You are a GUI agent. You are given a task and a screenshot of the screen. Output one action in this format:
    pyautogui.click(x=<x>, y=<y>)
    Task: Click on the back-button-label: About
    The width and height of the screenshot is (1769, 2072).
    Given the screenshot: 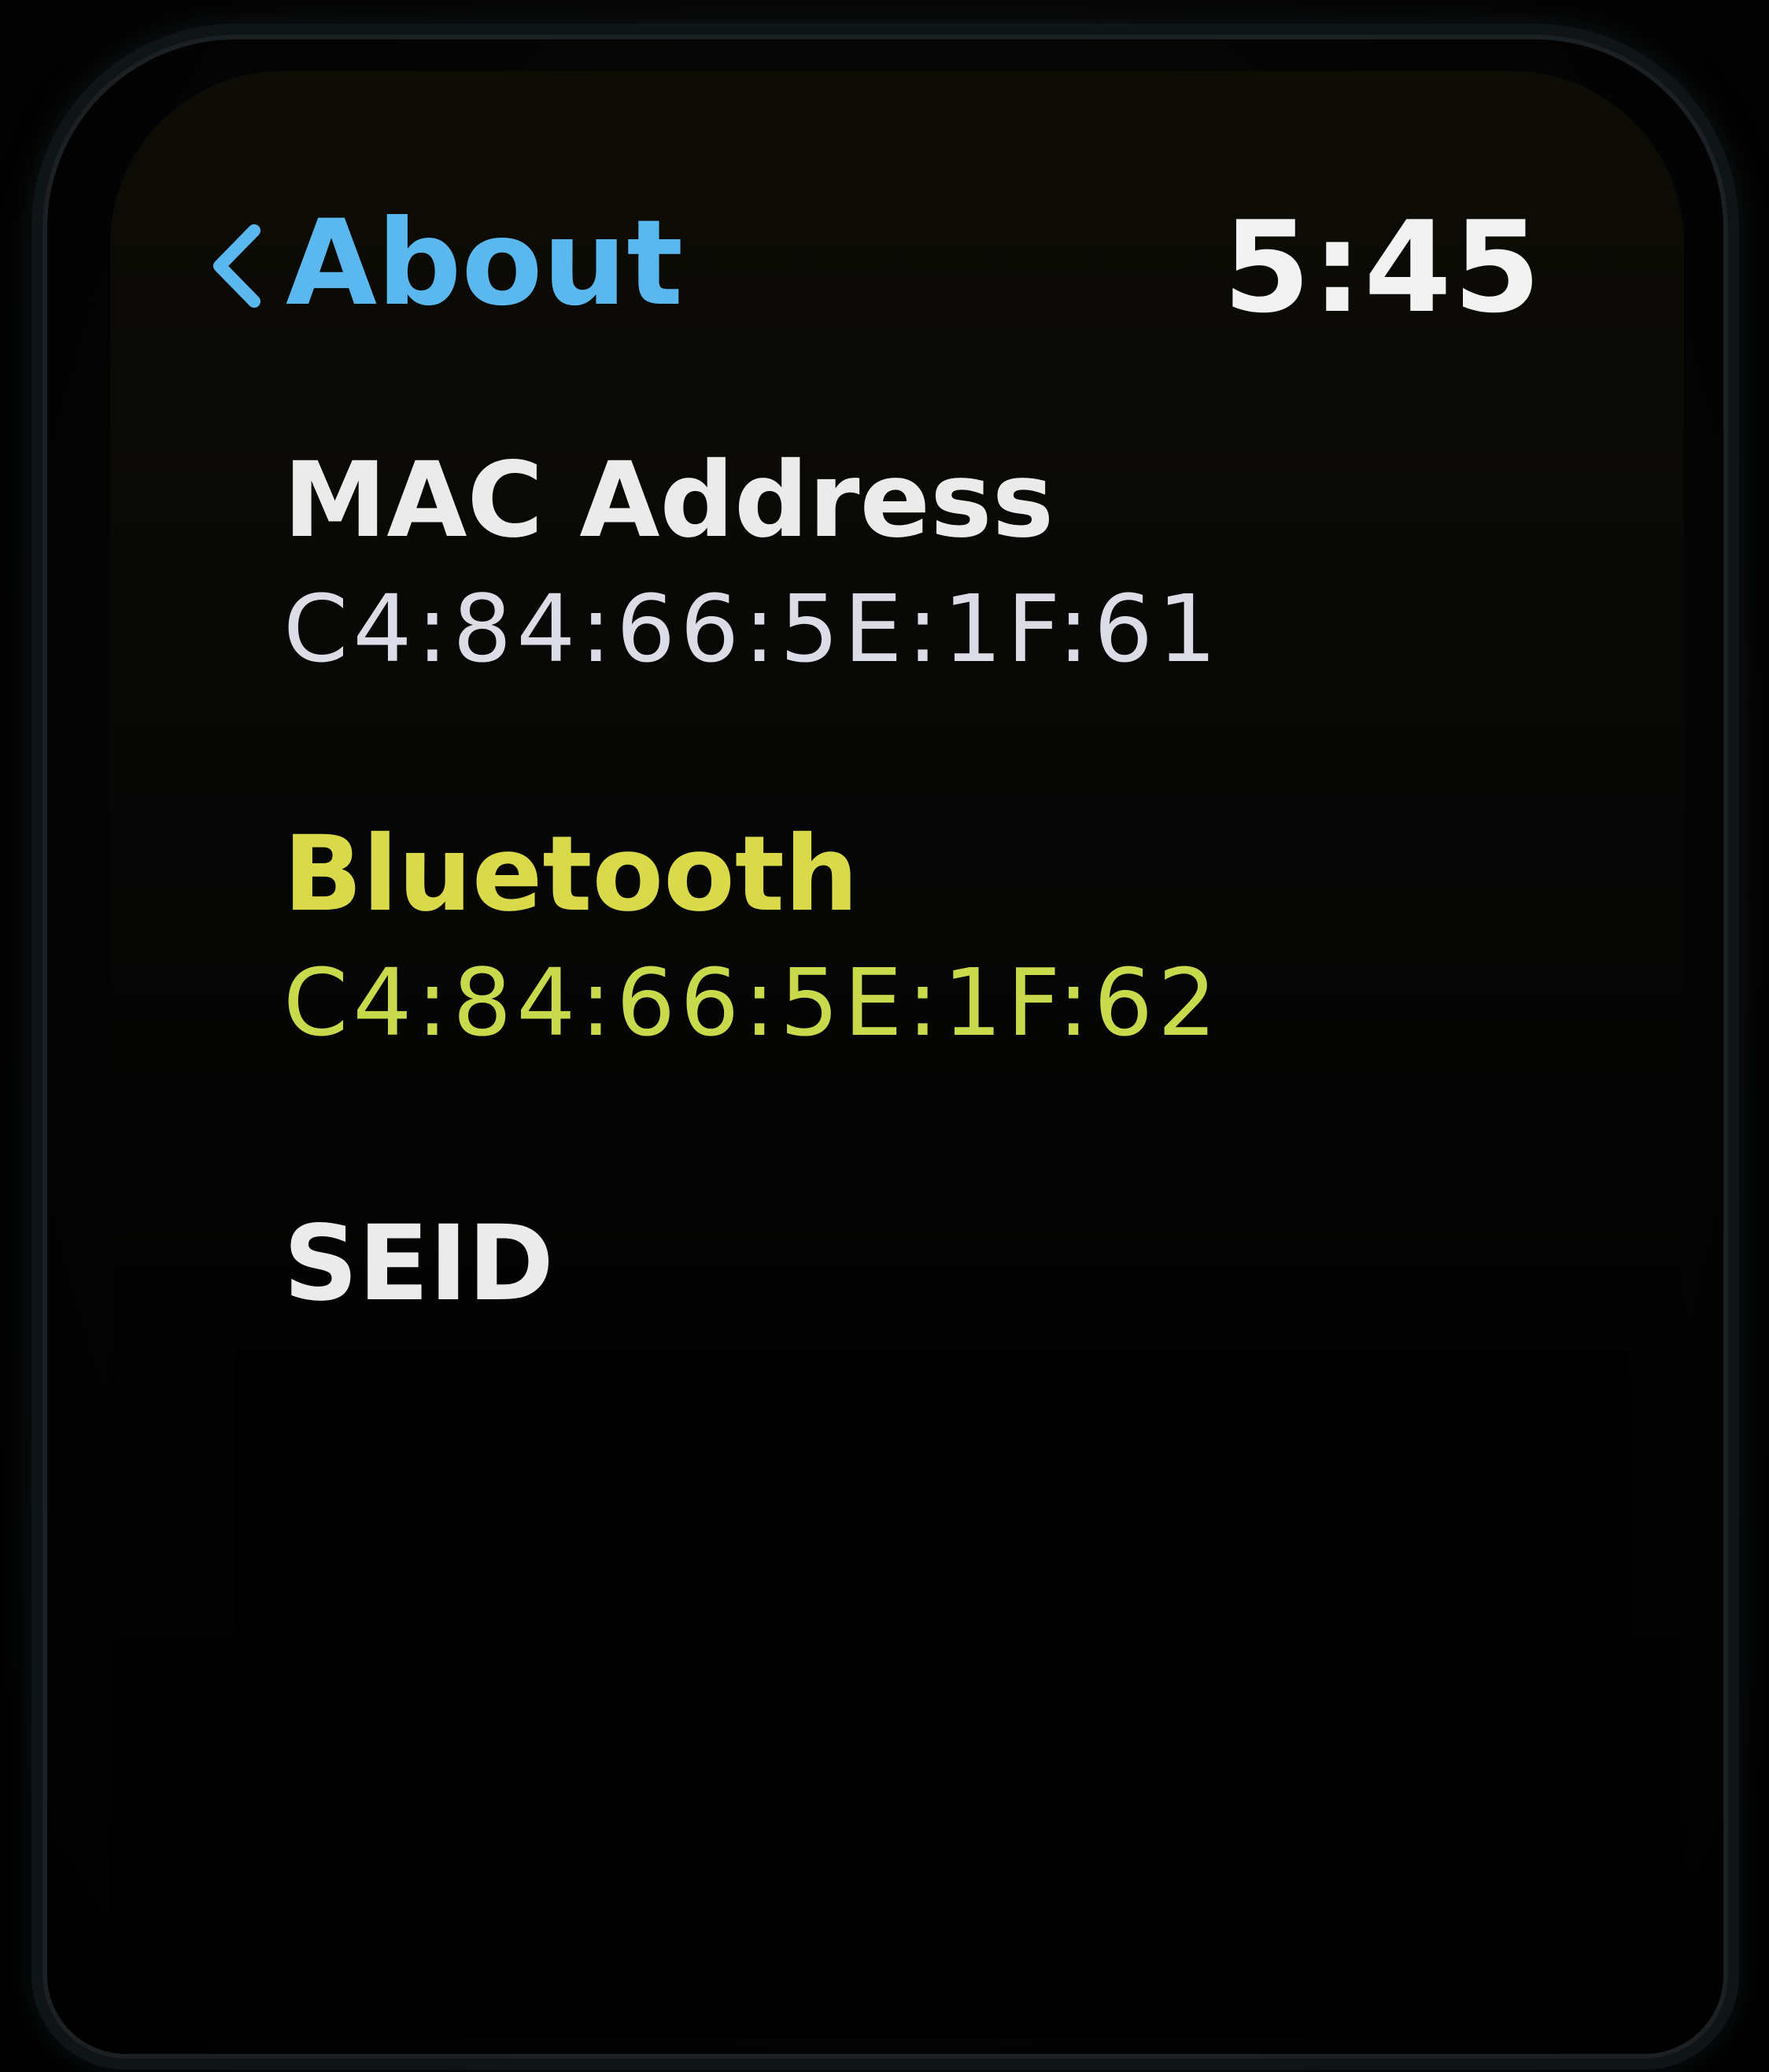 What is the action you would take?
    pyautogui.click(x=485, y=263)
    